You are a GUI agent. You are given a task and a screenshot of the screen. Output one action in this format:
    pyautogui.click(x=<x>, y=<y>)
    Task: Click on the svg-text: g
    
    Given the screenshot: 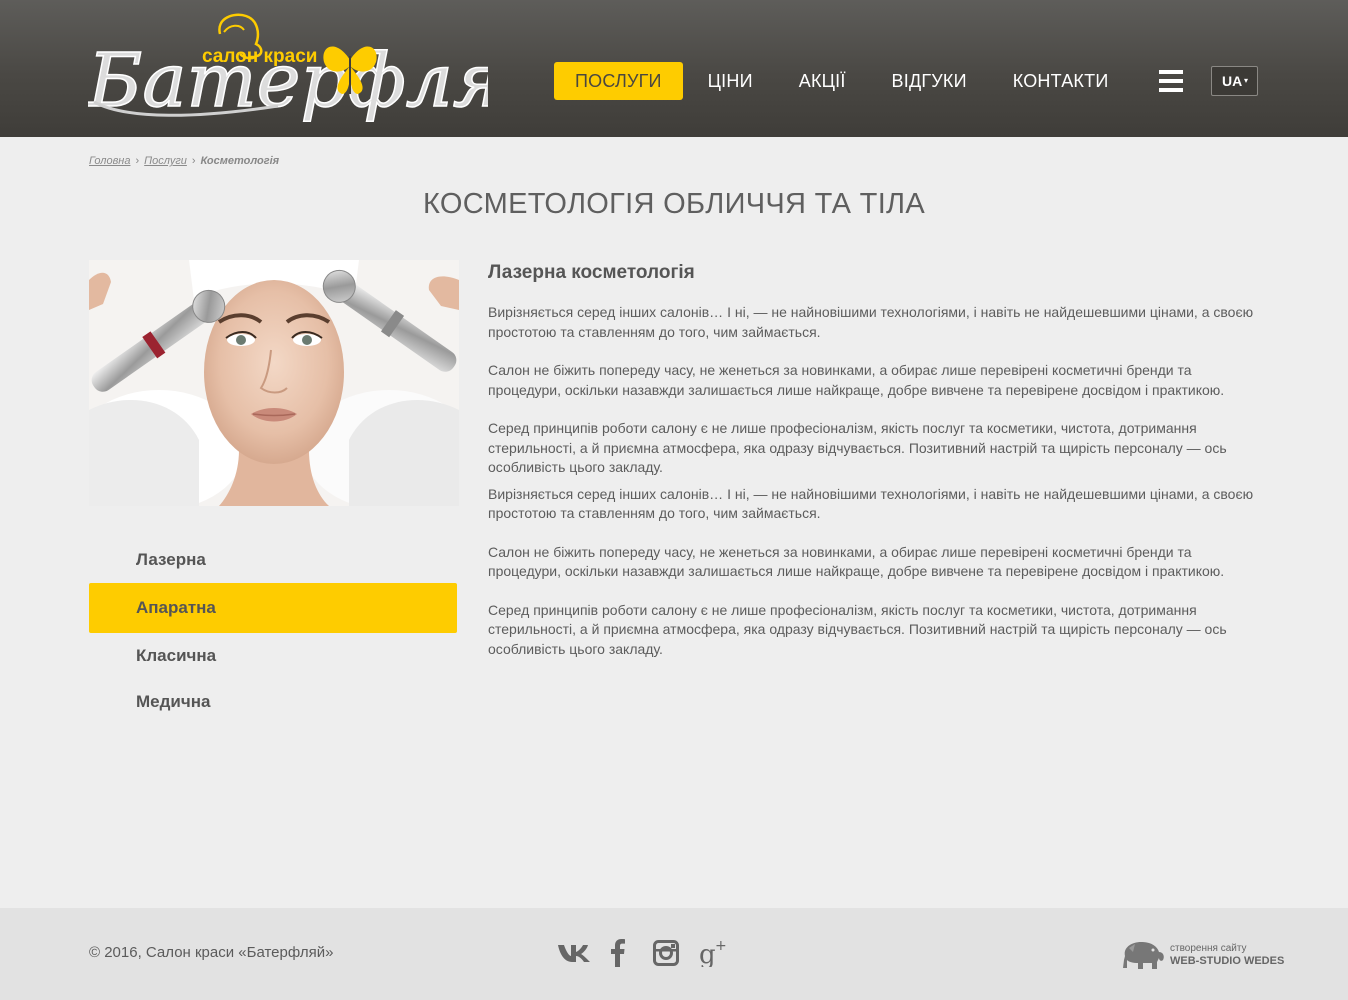 What is the action you would take?
    pyautogui.click(x=707, y=953)
    